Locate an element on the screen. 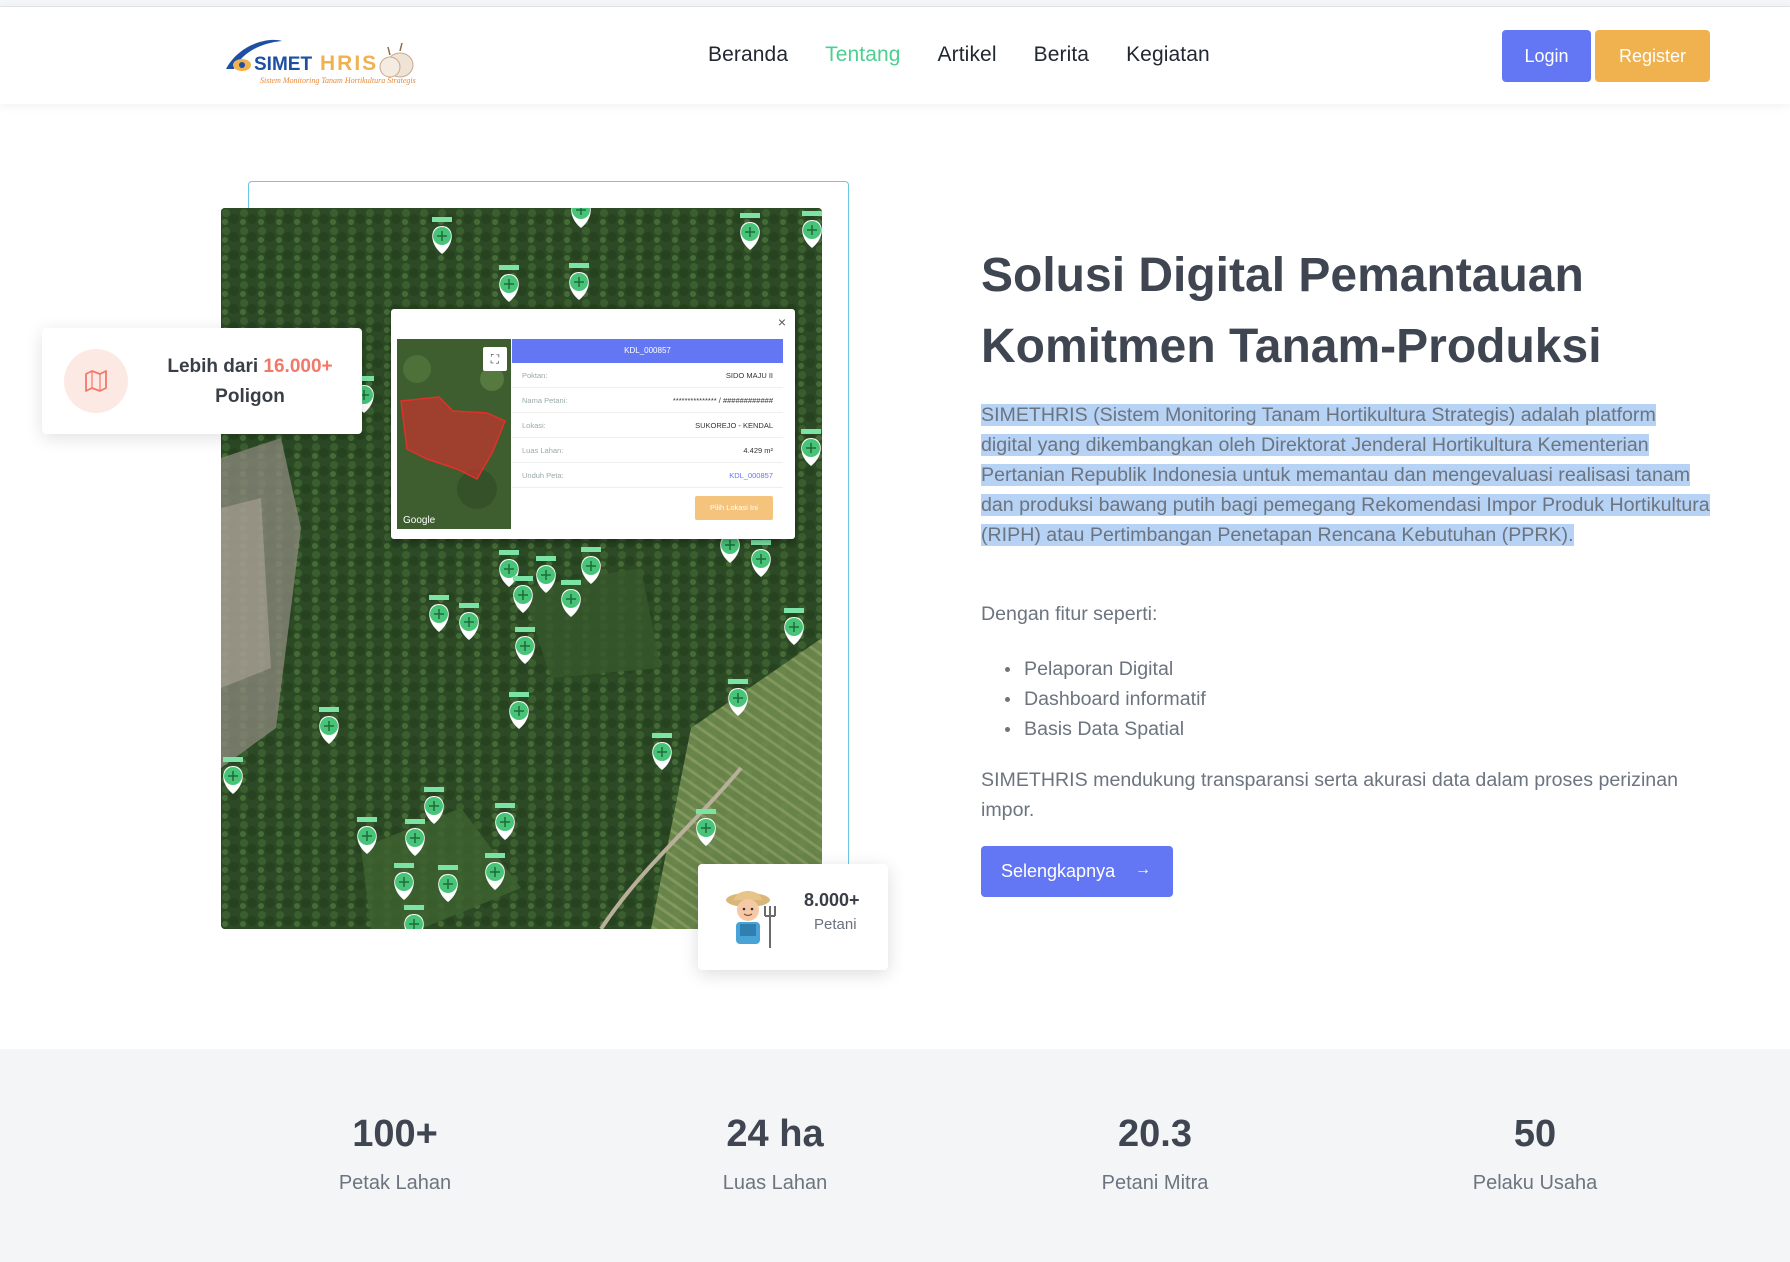  read-more-button: Selengkapnya → is located at coordinates (1077, 871).